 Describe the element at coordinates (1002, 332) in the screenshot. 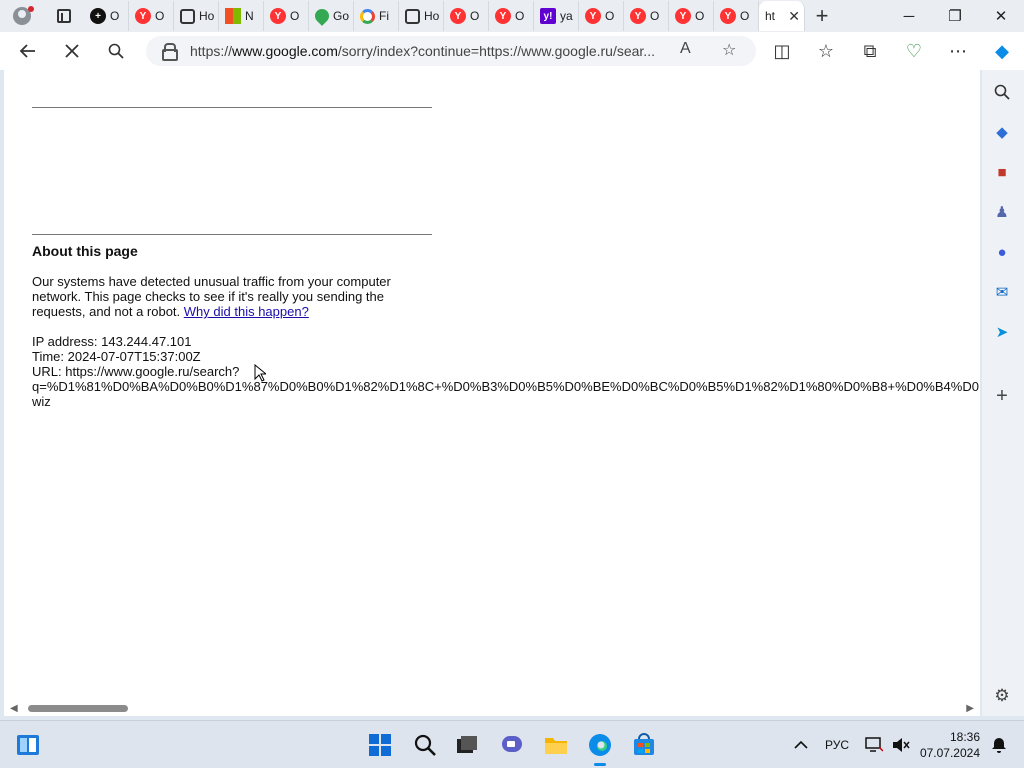

I see `send-icon: ➤` at that location.